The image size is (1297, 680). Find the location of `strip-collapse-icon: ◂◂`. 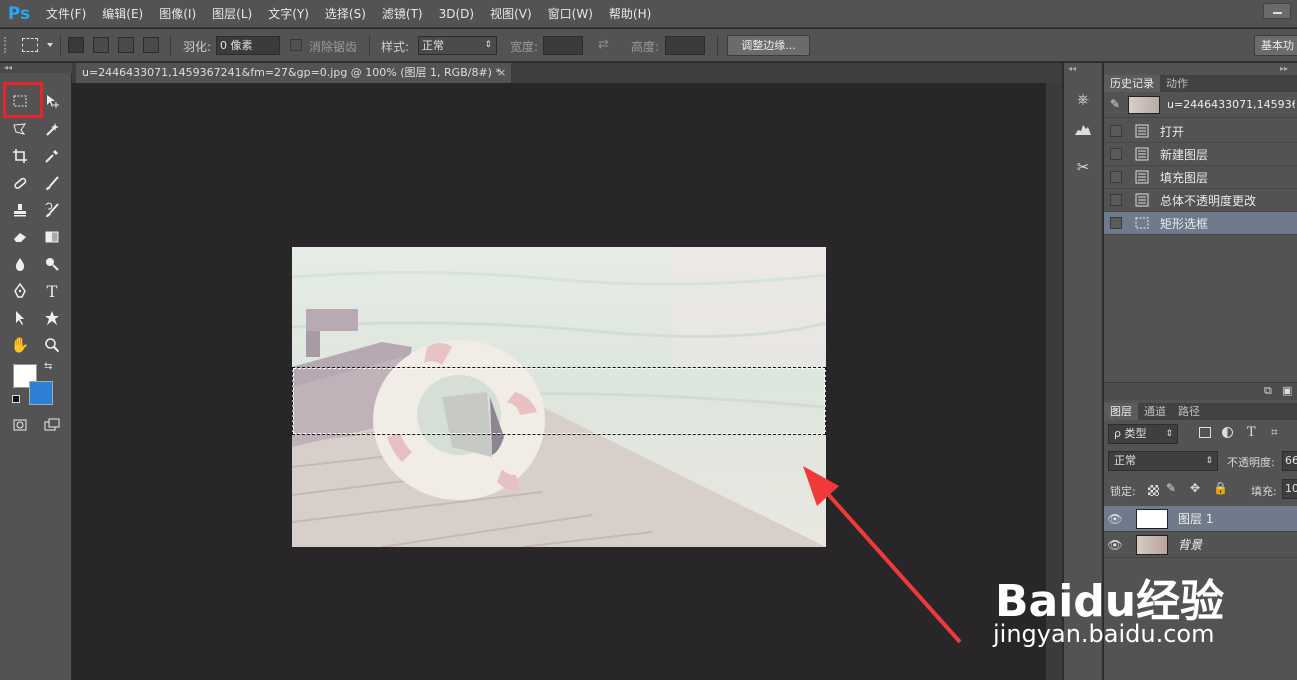

strip-collapse-icon: ◂◂ is located at coordinates (1072, 68).